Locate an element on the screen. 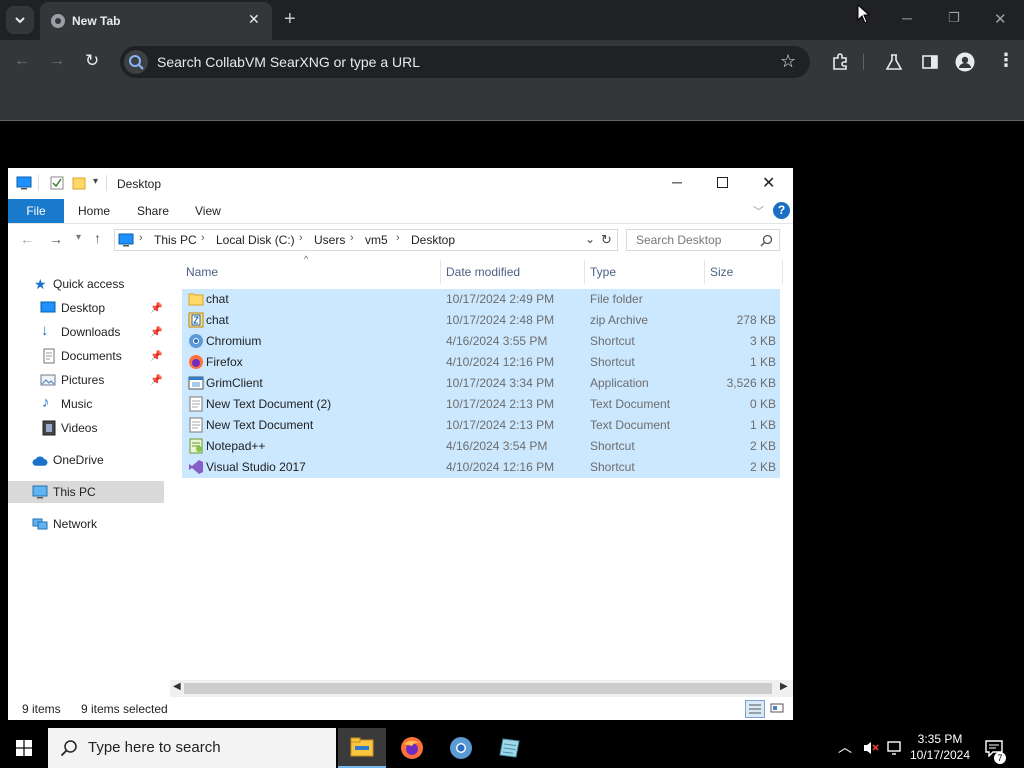 The width and height of the screenshot is (1024, 768). scroll-right-icon: ▶ is located at coordinates (784, 686).